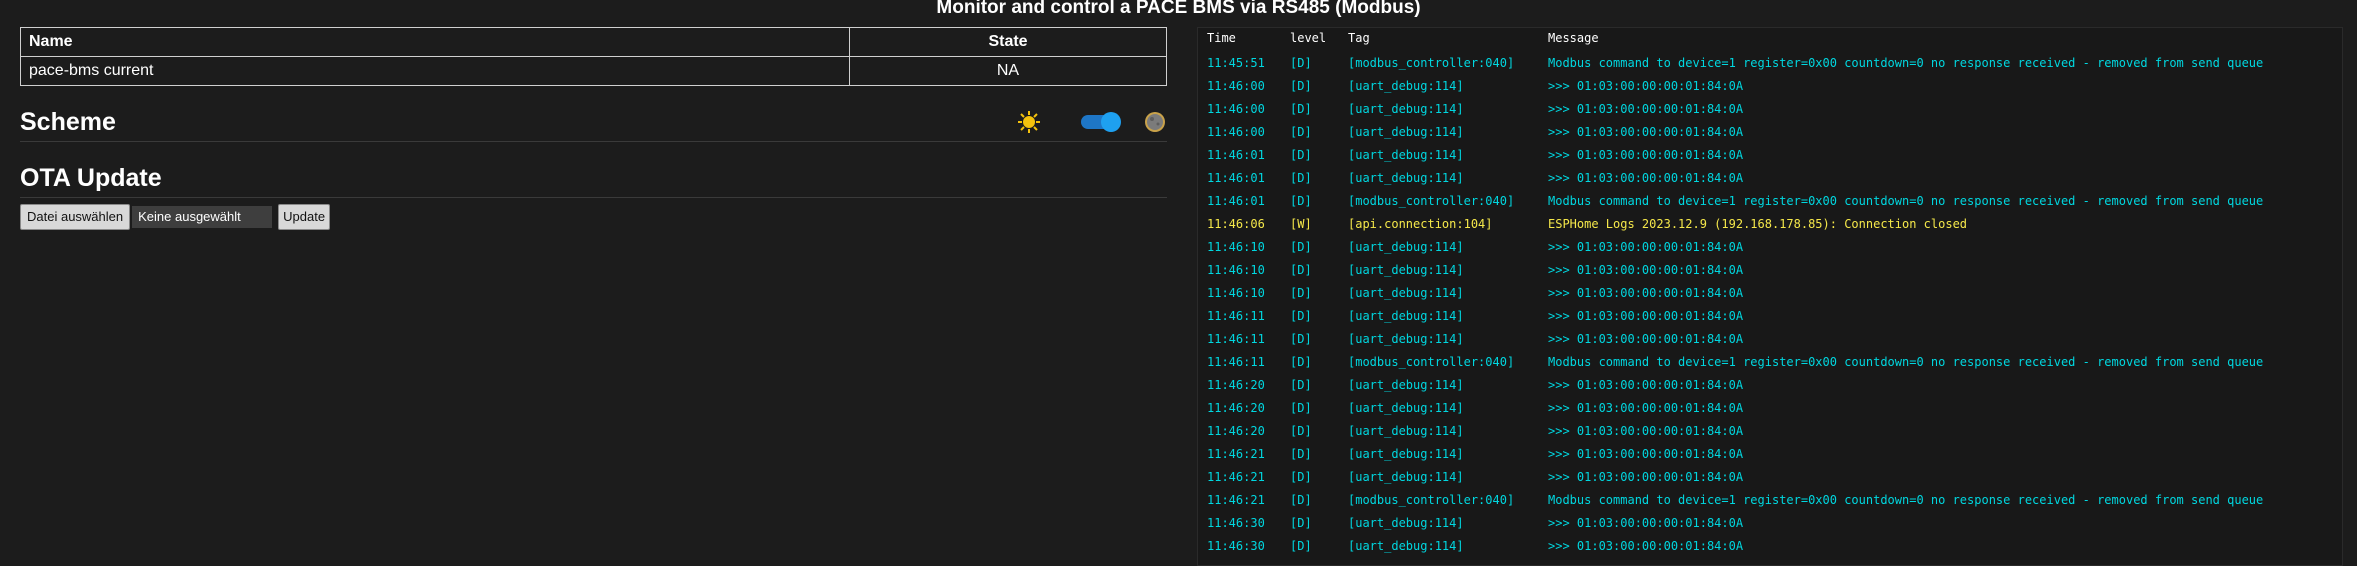 Image resolution: width=2357 pixels, height=566 pixels. Describe the element at coordinates (1236, 63) in the screenshot. I see `log-time: 11:45:51` at that location.